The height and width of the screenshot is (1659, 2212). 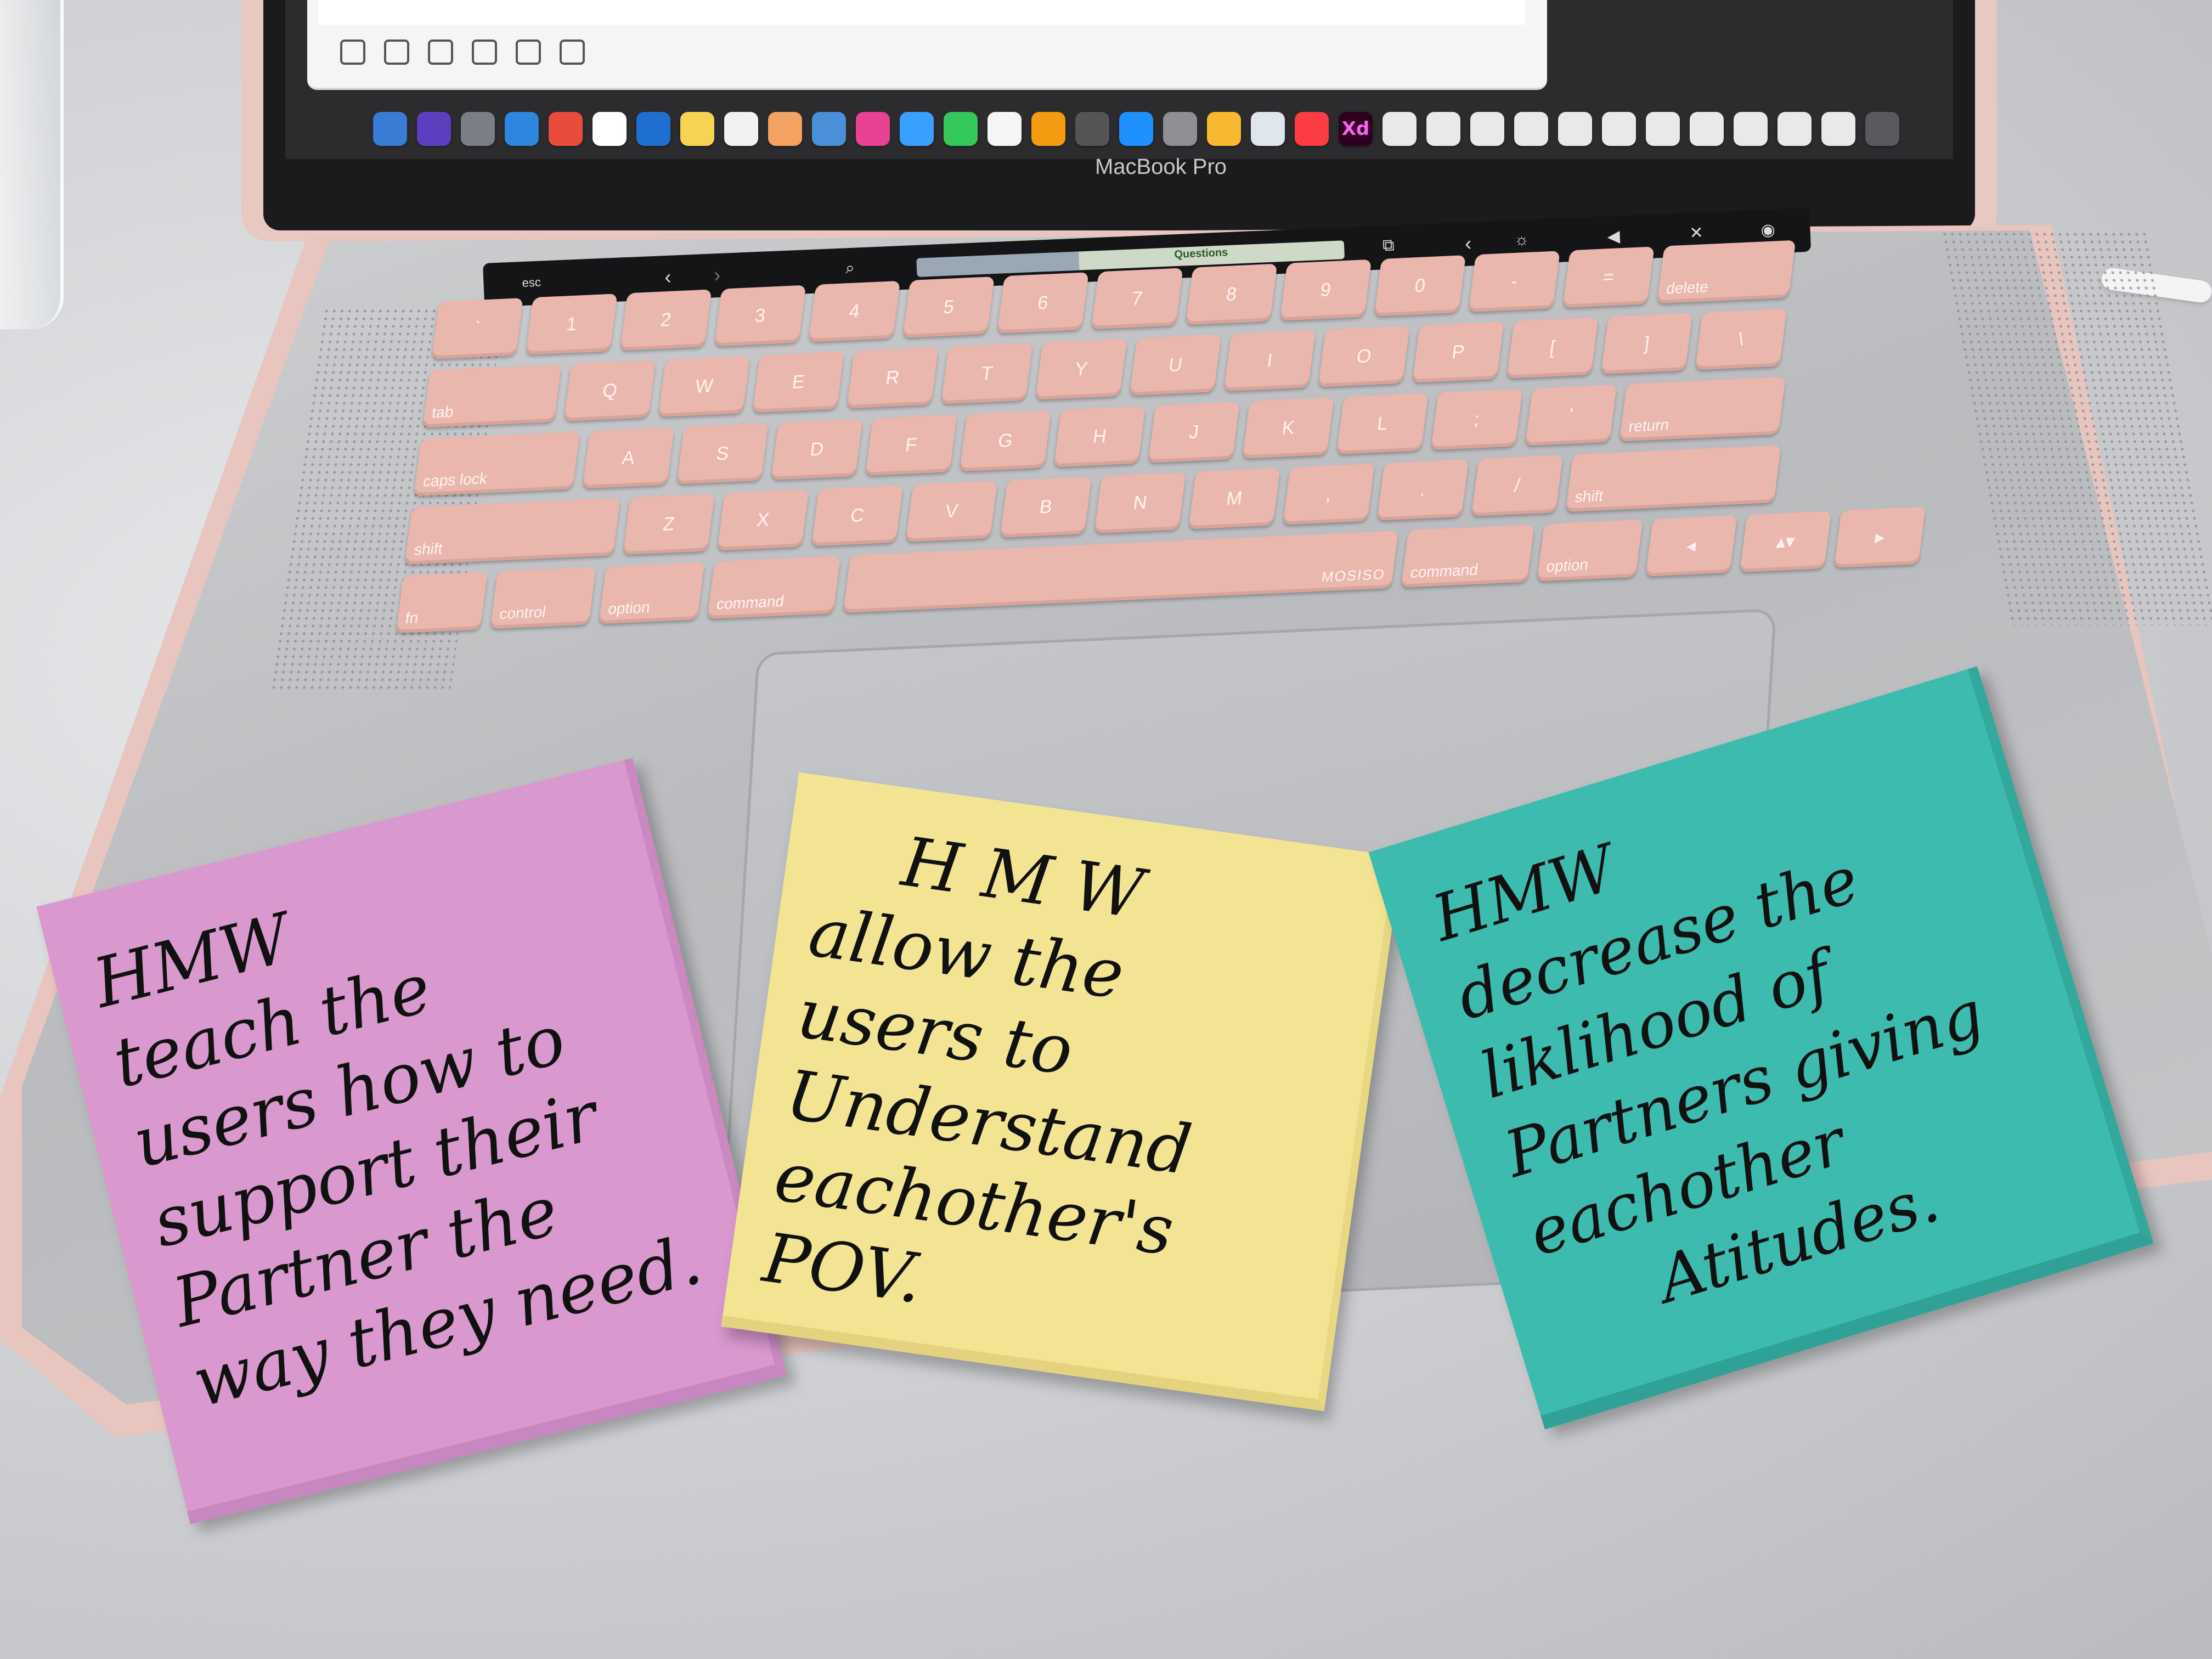 I want to click on up-down-arrow-key: ▴▾, so click(x=1786, y=541).